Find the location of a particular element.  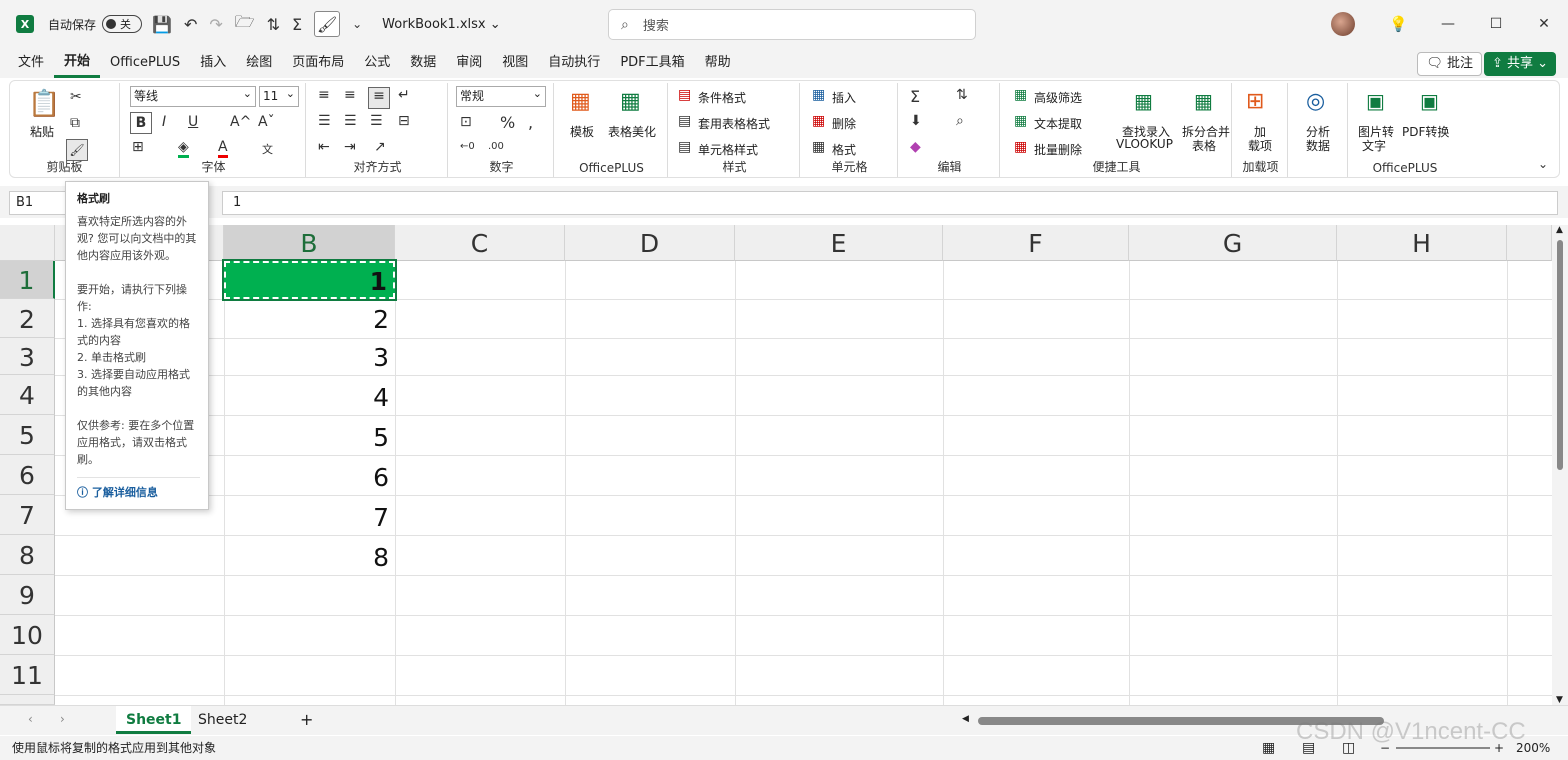

text-extract-icon: ▦ is located at coordinates (1020, 121).